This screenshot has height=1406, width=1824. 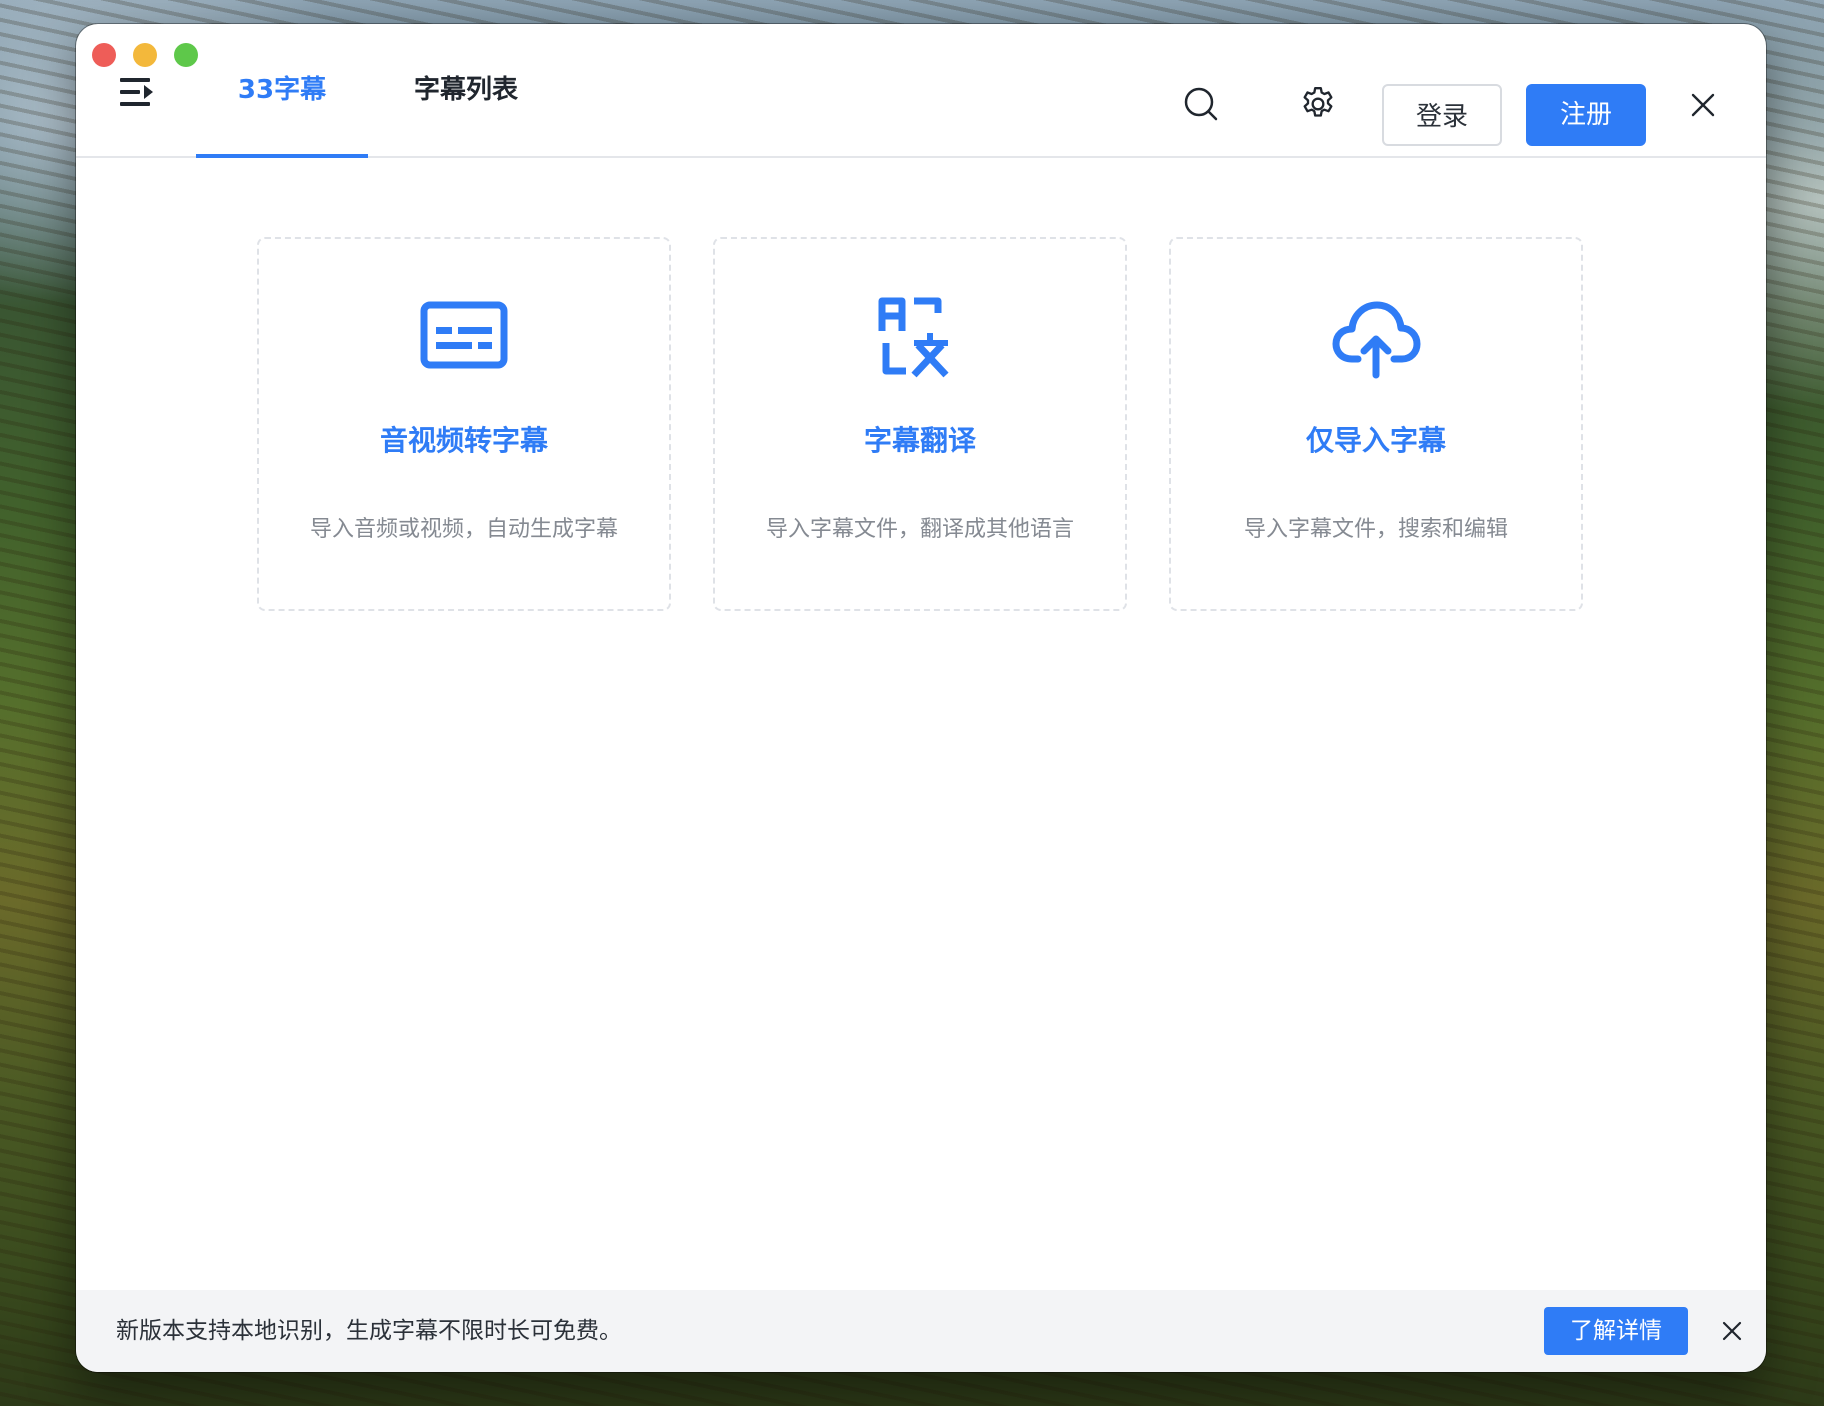 What do you see at coordinates (282, 91) in the screenshot?
I see `tab-33-subtitles: 33字幕` at bounding box center [282, 91].